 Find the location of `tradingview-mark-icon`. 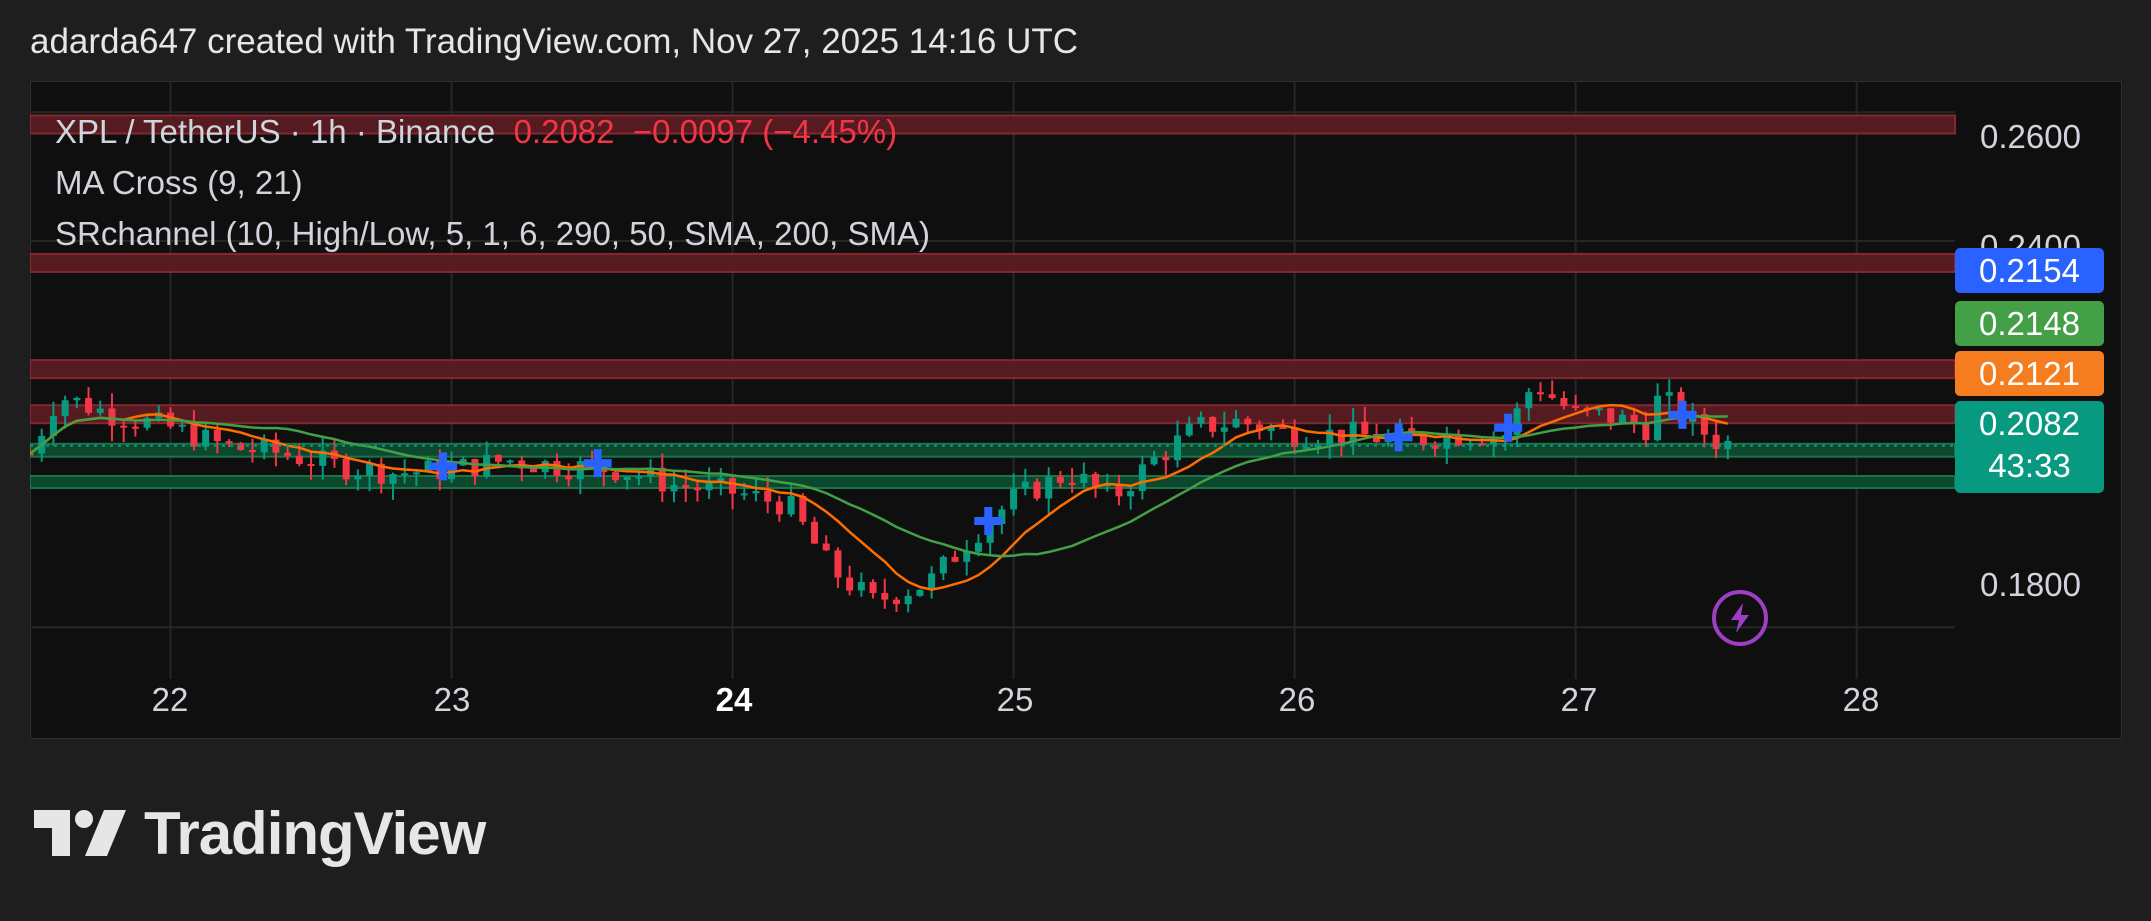

tradingview-mark-icon is located at coordinates (80, 833).